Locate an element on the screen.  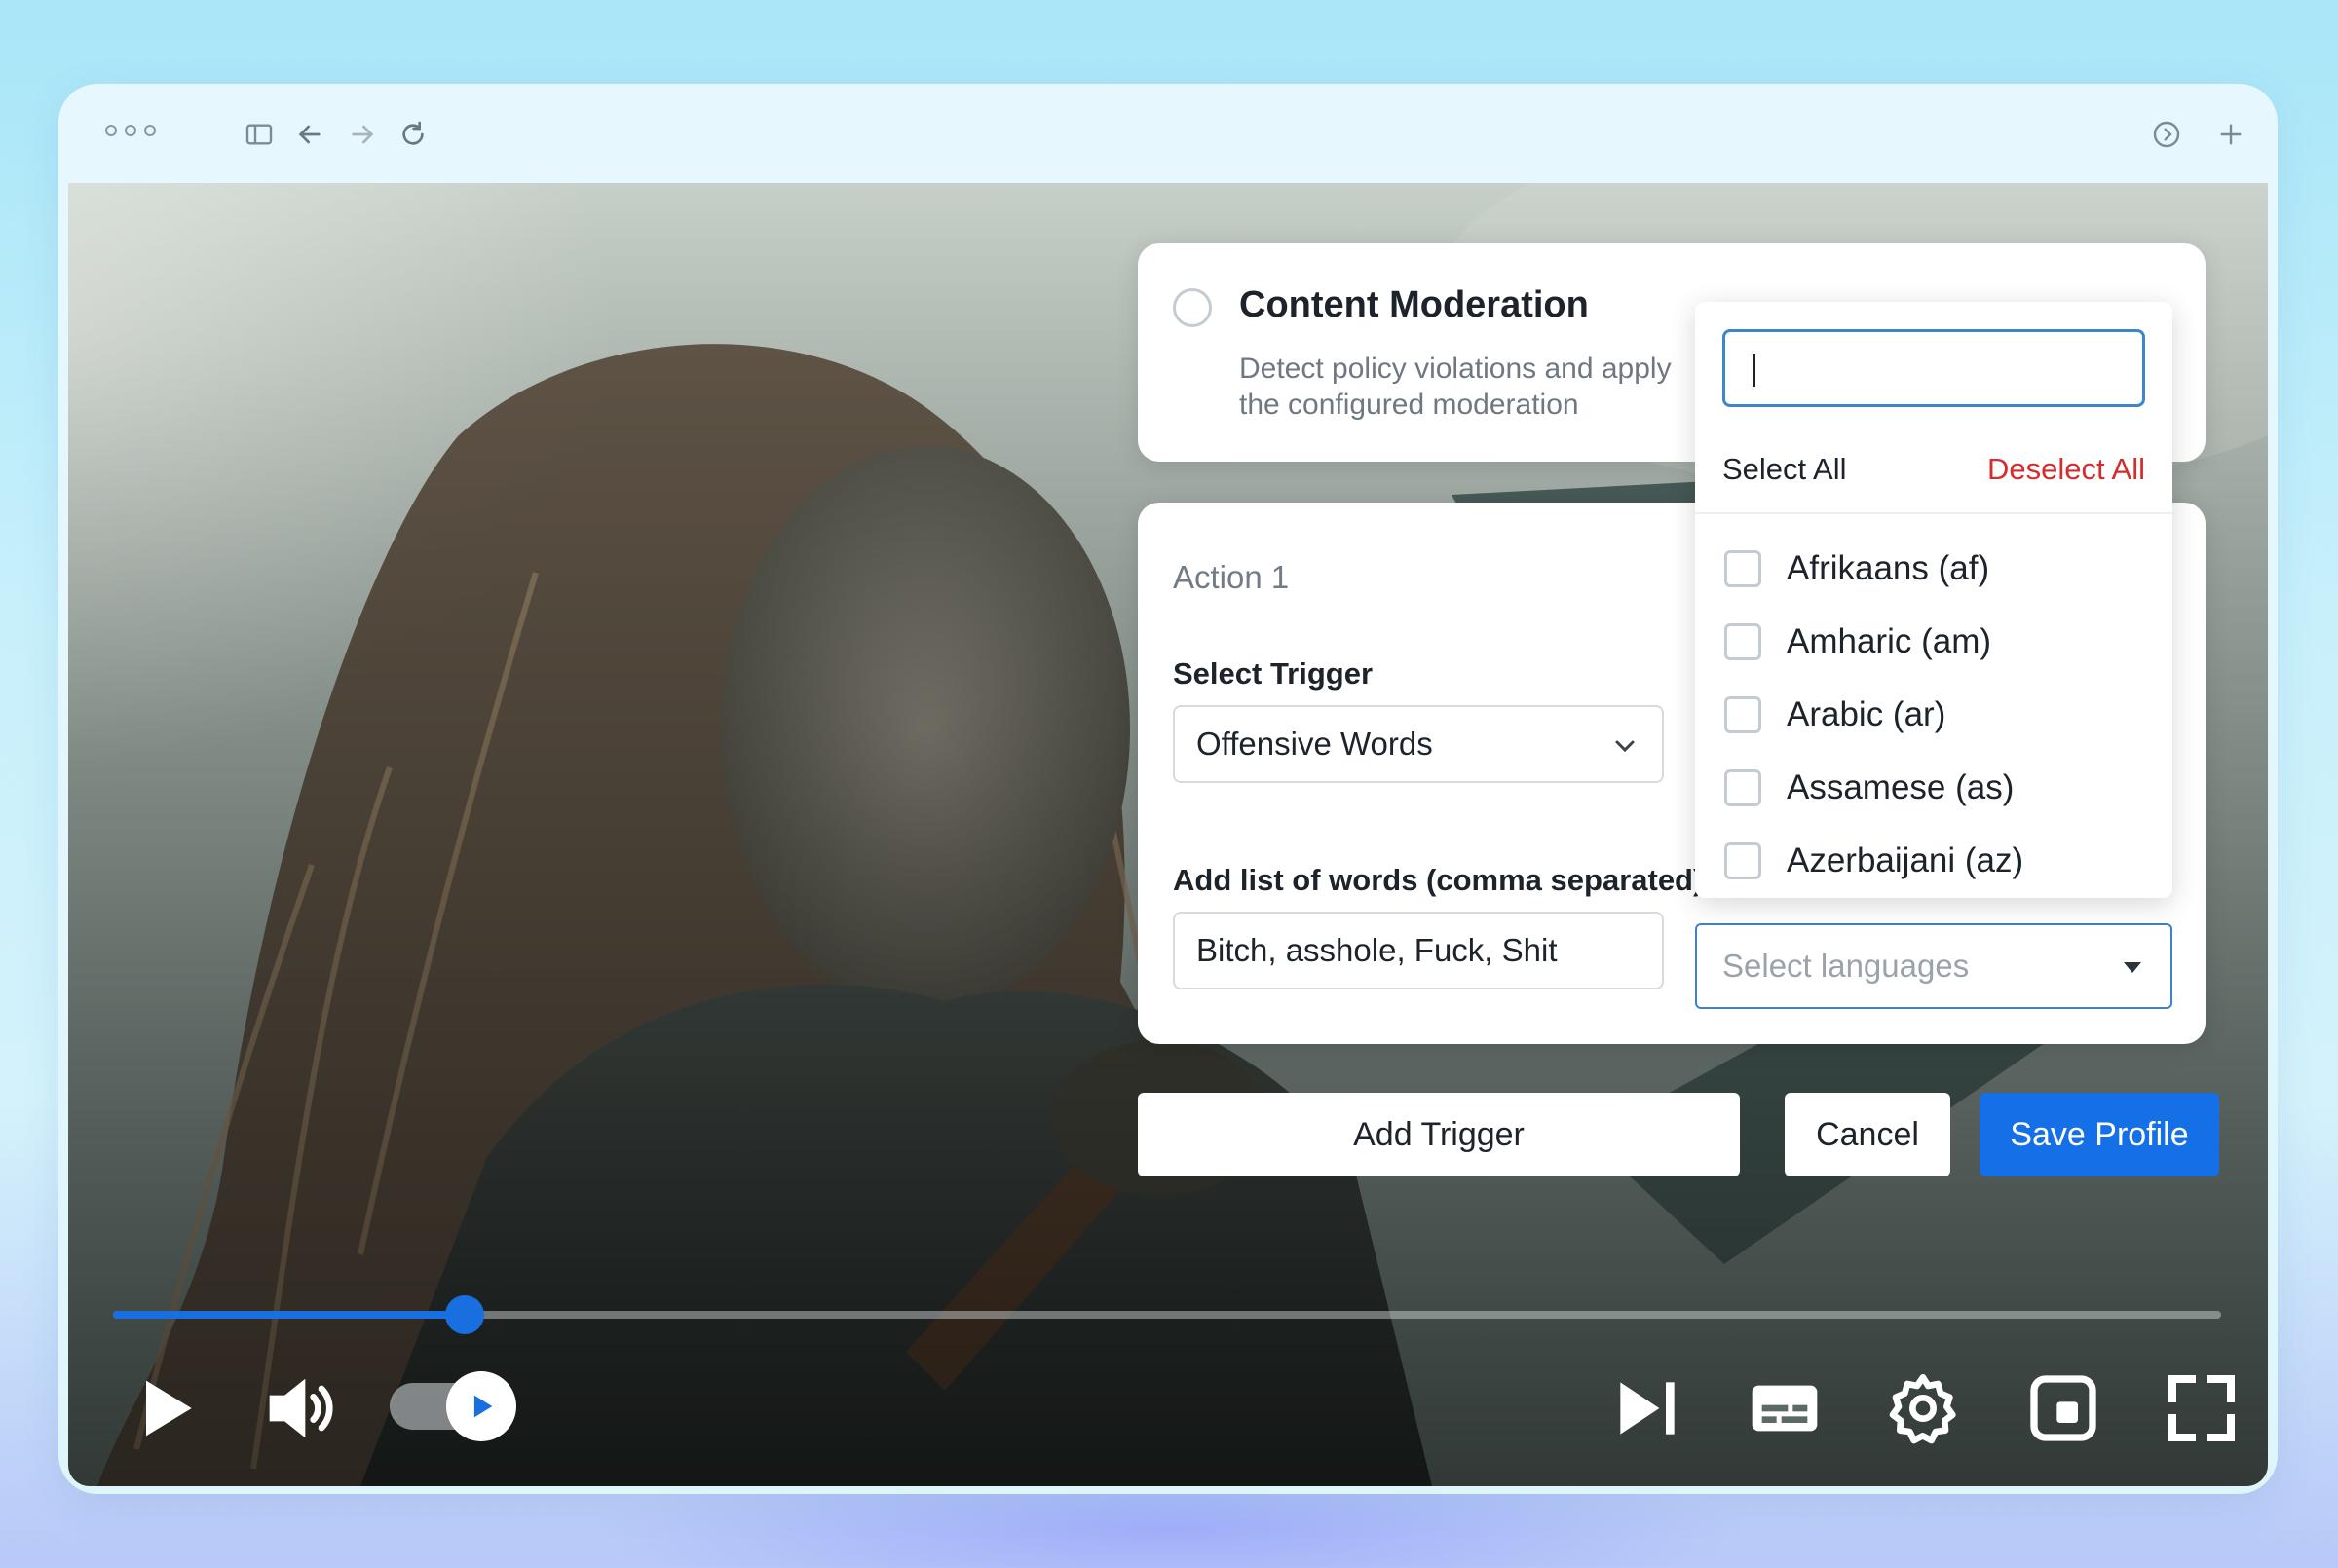
words-value: Bitch, asshole, Fuck, Shit is located at coordinates (1377, 950).